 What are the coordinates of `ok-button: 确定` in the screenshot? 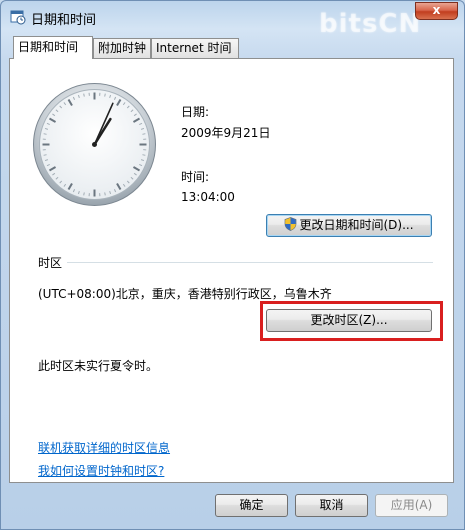 It's located at (251, 505).